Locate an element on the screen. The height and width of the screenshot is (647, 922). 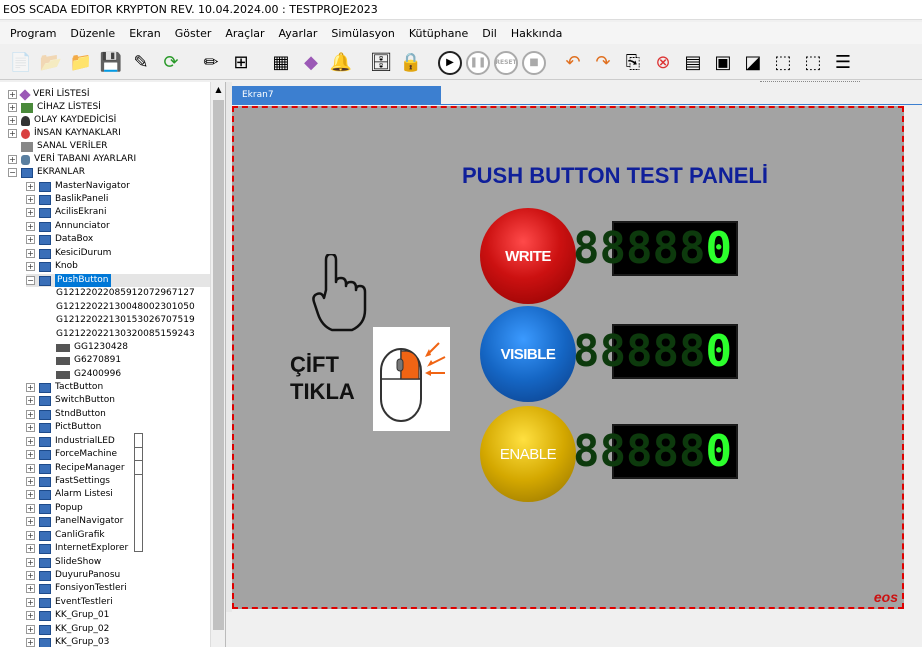
tab-ekran7: Ekran7 is located at coordinates (336, 95).